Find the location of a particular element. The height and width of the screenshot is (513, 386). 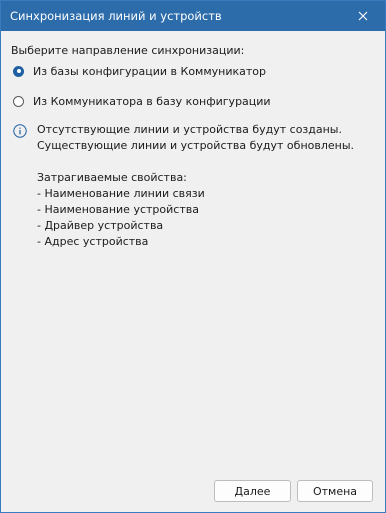

direction-prompt: Выберите направление синхронизации: is located at coordinates (128, 50).